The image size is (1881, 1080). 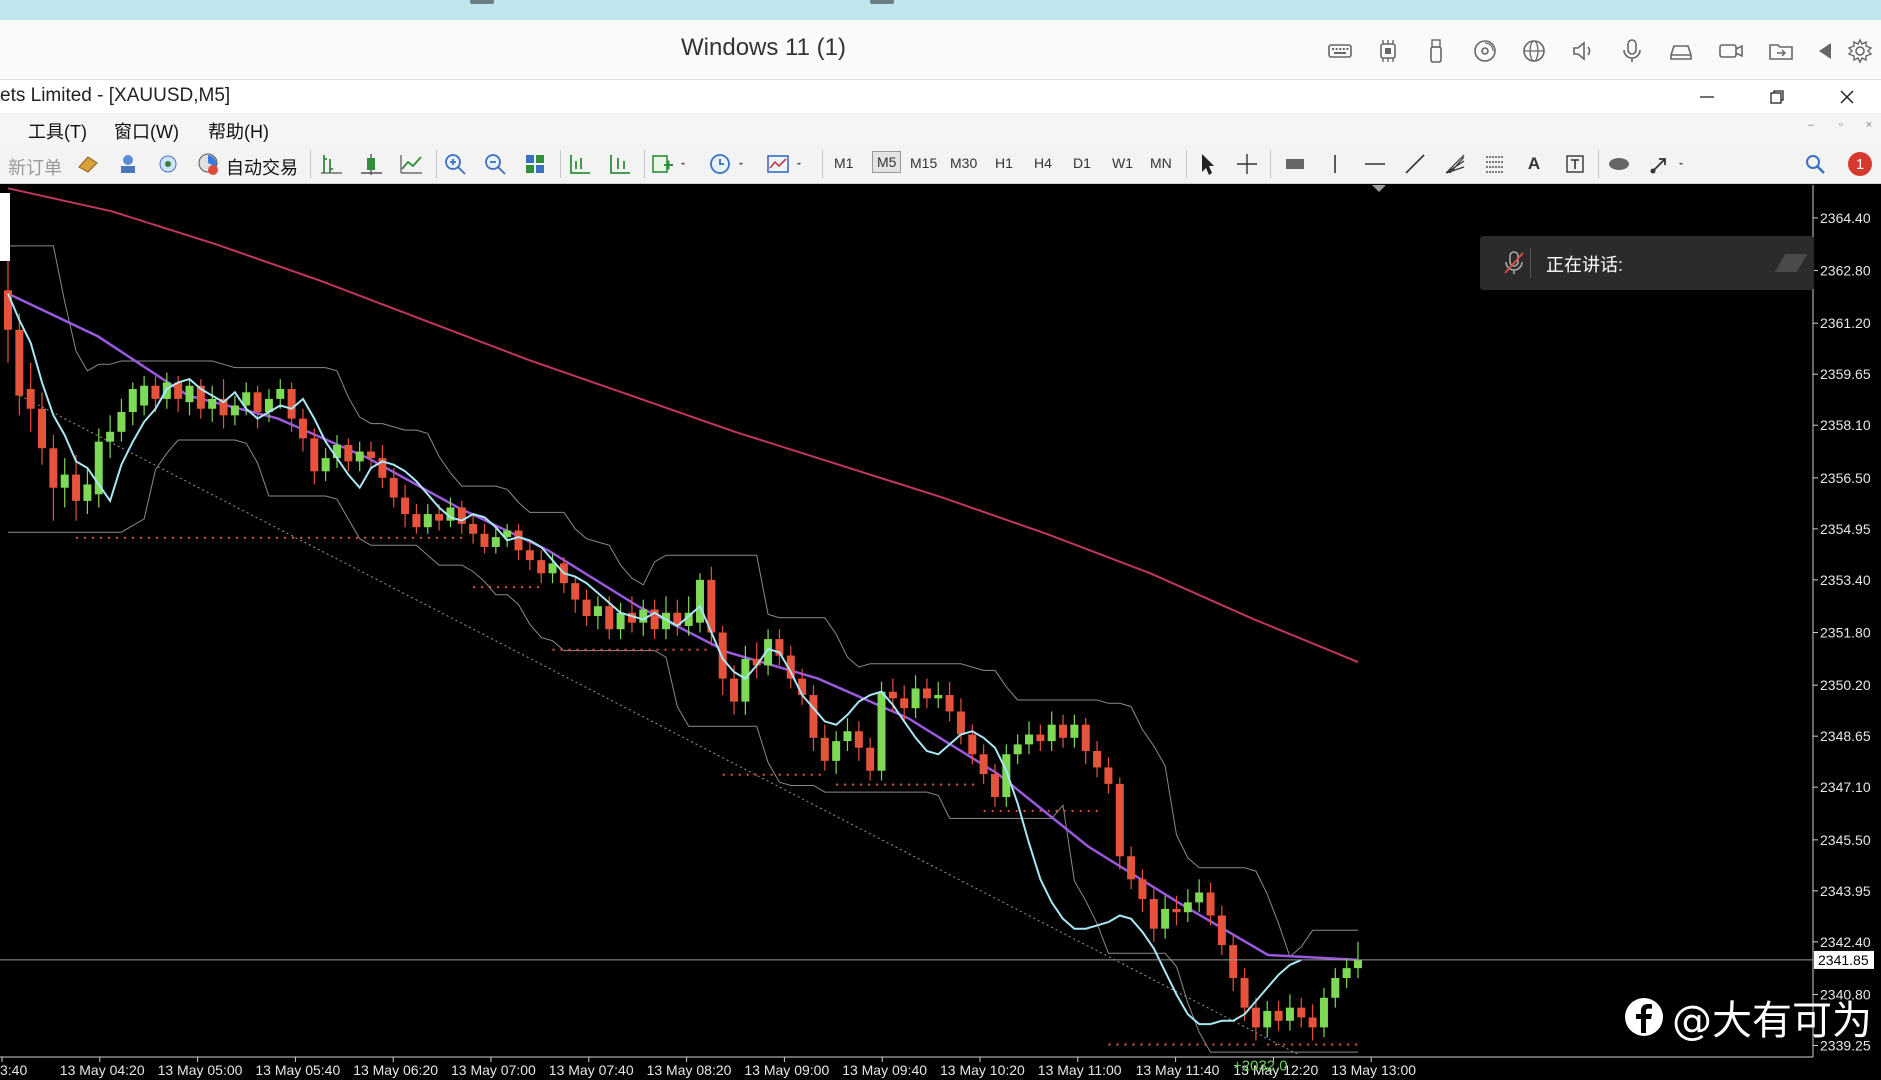 I want to click on periods-clock-icon, so click(x=720, y=164).